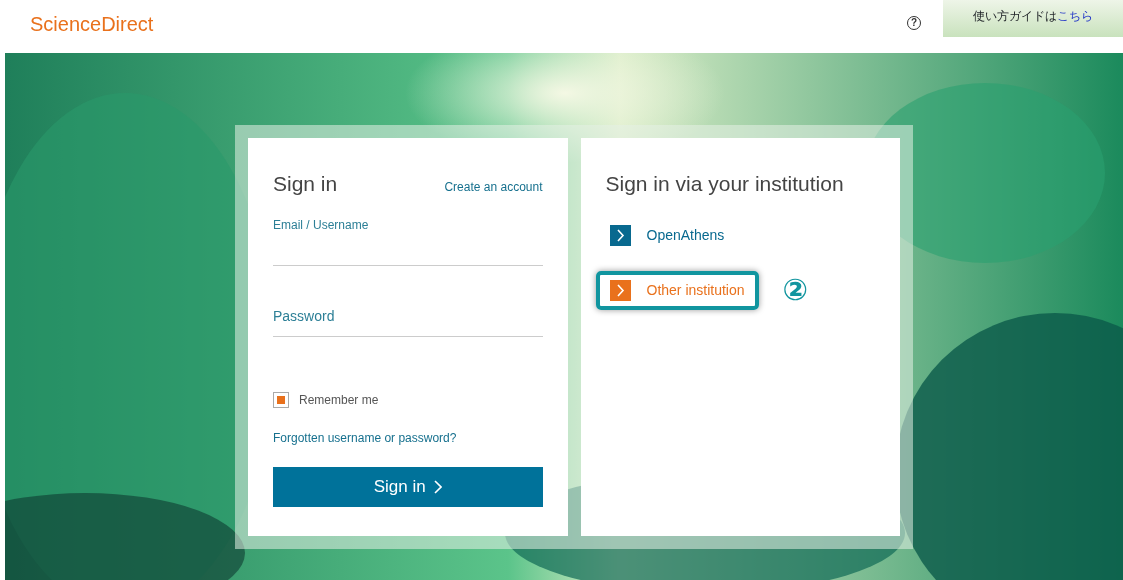 The width and height of the screenshot is (1123, 580). Describe the element at coordinates (408, 486) in the screenshot. I see `sign-in-button: Sign in` at that location.